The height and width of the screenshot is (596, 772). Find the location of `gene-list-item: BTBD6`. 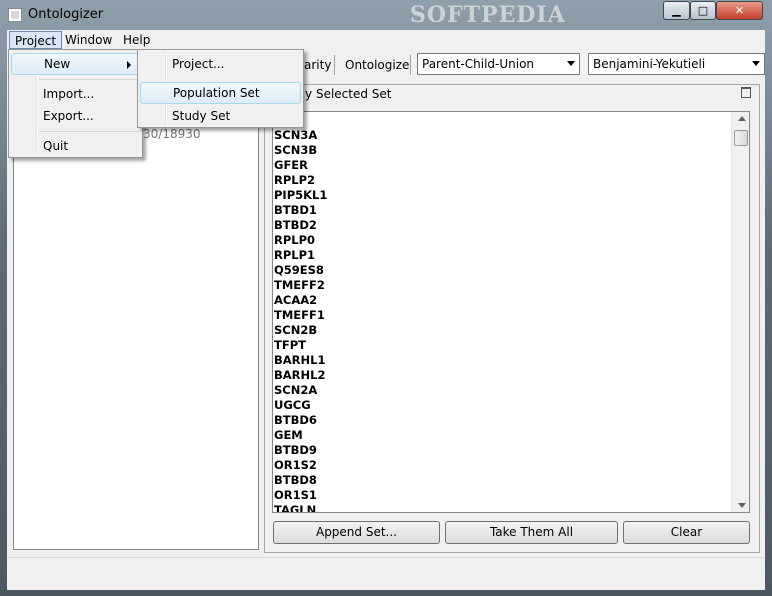

gene-list-item: BTBD6 is located at coordinates (300, 420).